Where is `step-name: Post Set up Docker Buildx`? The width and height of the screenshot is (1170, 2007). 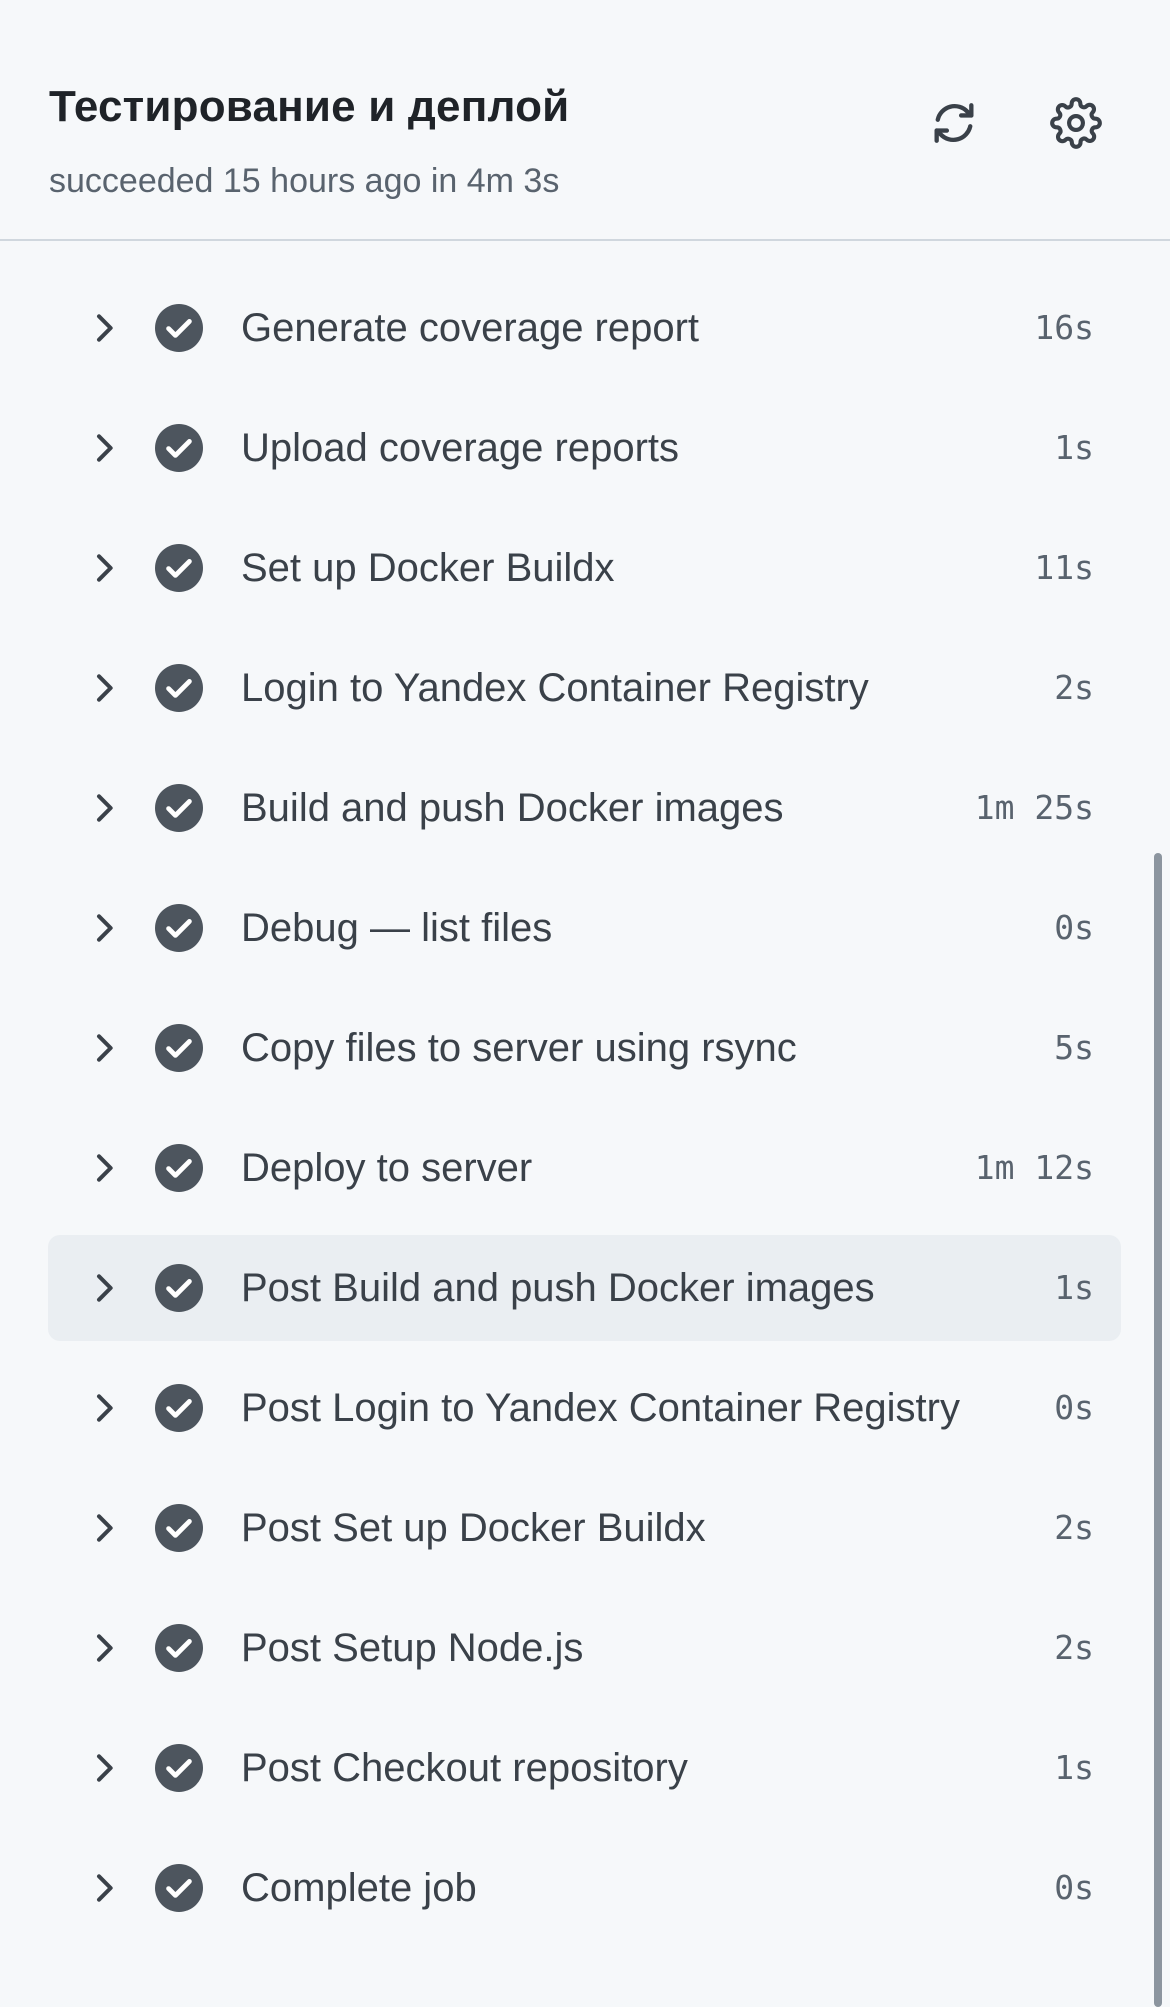
step-name: Post Set up Docker Buildx is located at coordinates (473, 1528).